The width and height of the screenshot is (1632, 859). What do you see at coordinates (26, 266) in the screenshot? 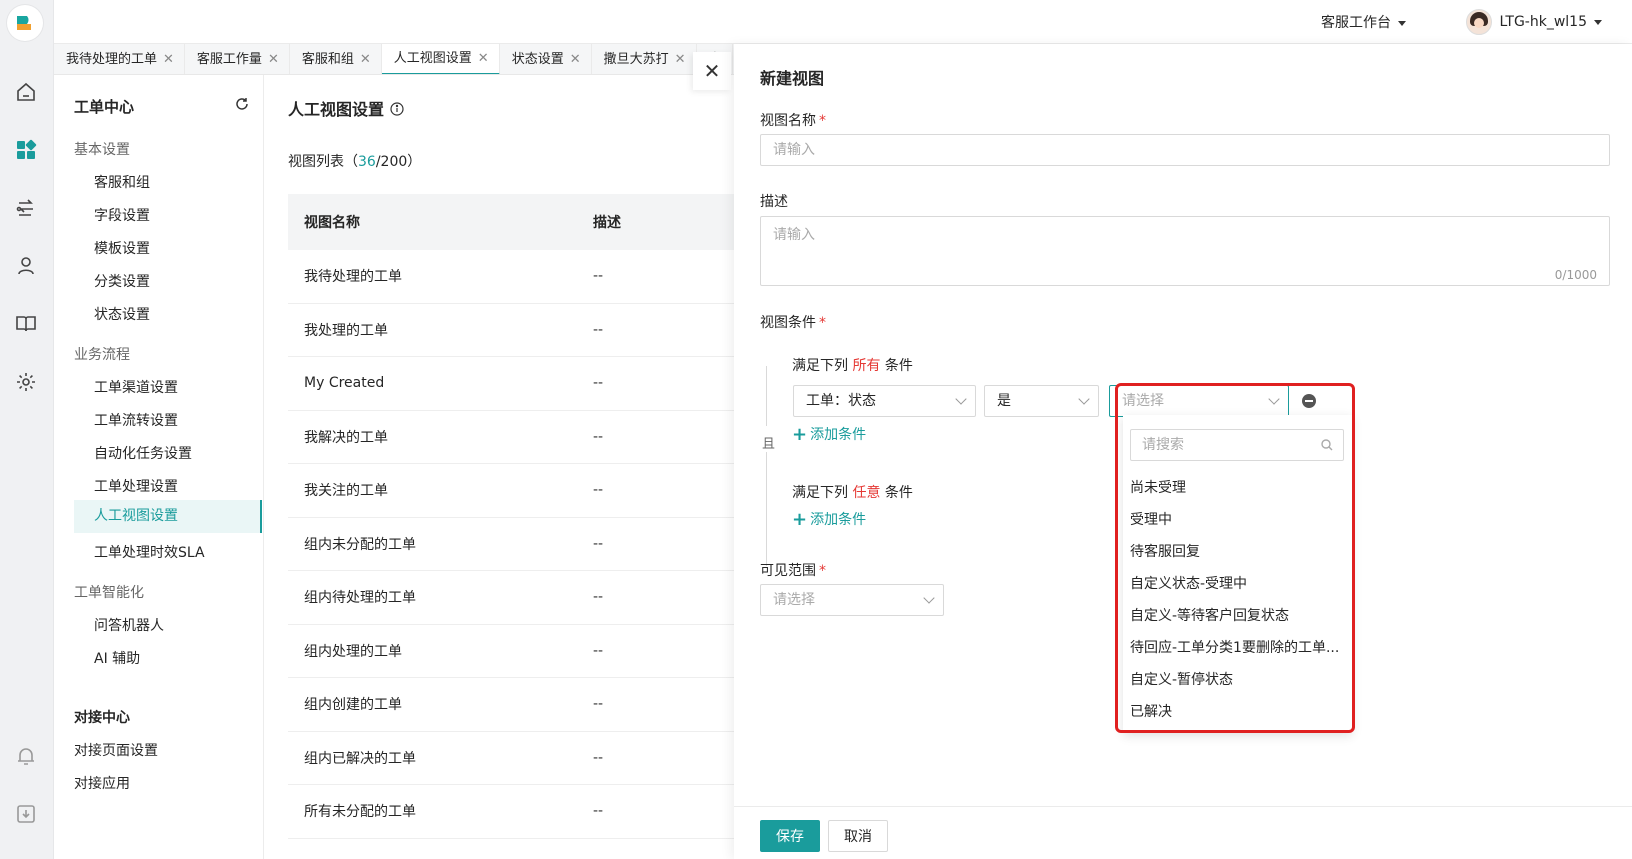
I see `user-icon` at bounding box center [26, 266].